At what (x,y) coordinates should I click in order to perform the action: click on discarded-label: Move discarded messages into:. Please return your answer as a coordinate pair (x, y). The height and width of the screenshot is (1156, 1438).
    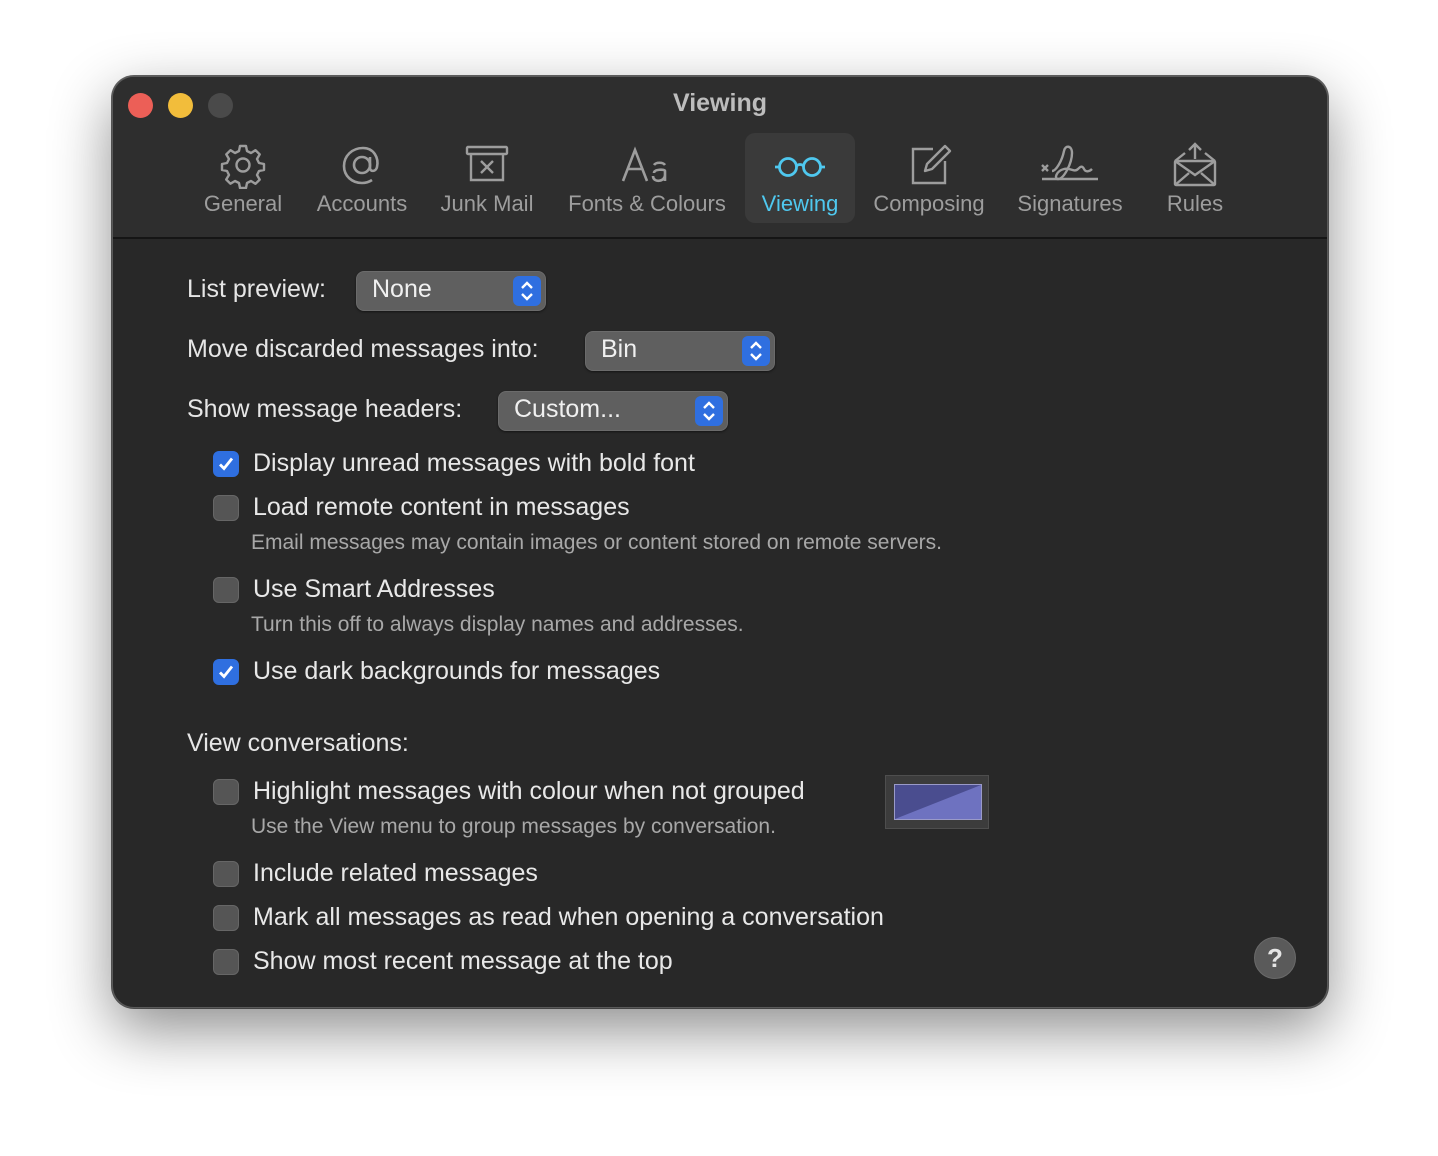
    Looking at the image, I should click on (363, 349).